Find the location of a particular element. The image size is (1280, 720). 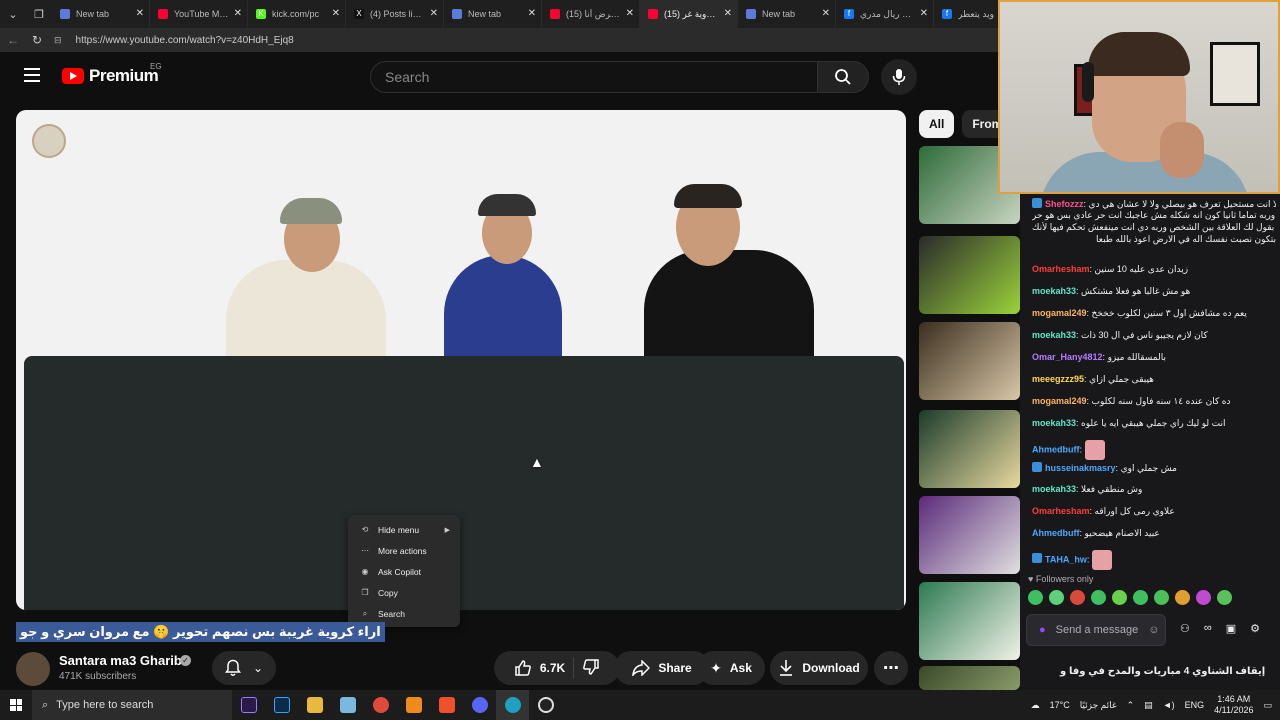

more-actions-button: ⋯ is located at coordinates (891, 668).